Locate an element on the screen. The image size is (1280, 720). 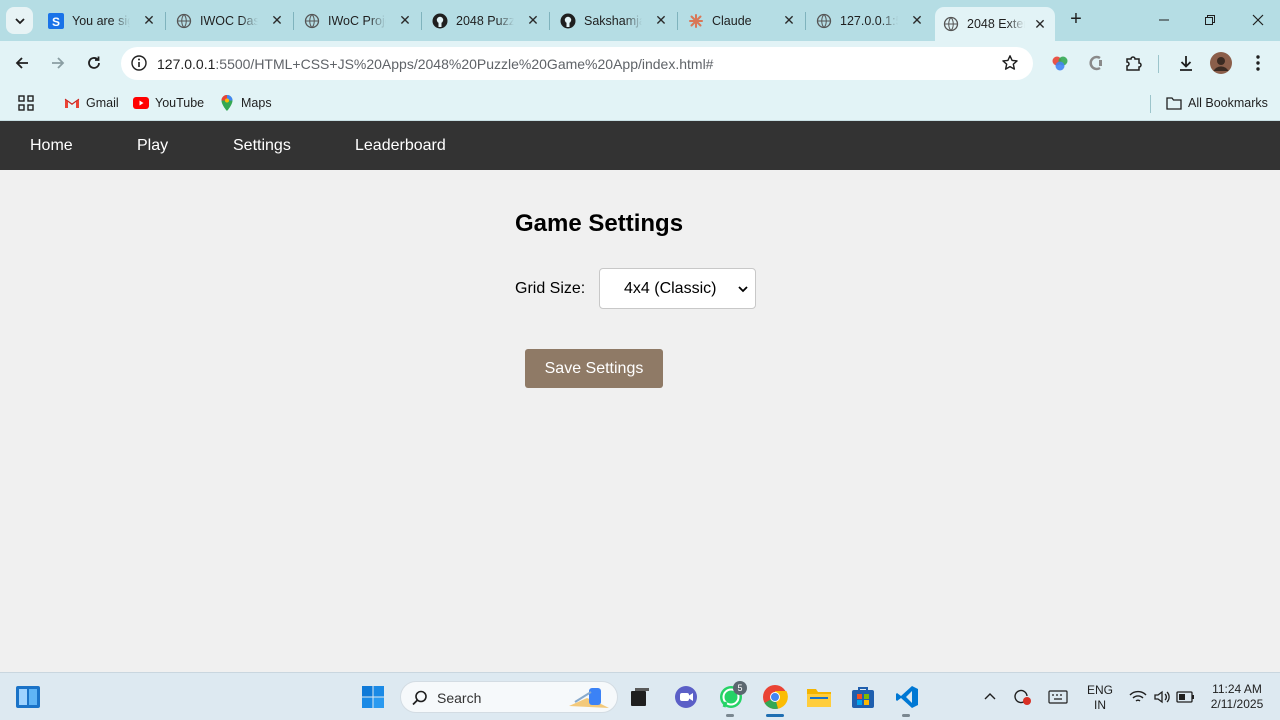
tab-title: Sakshamjain is located at coordinates (613, 20).